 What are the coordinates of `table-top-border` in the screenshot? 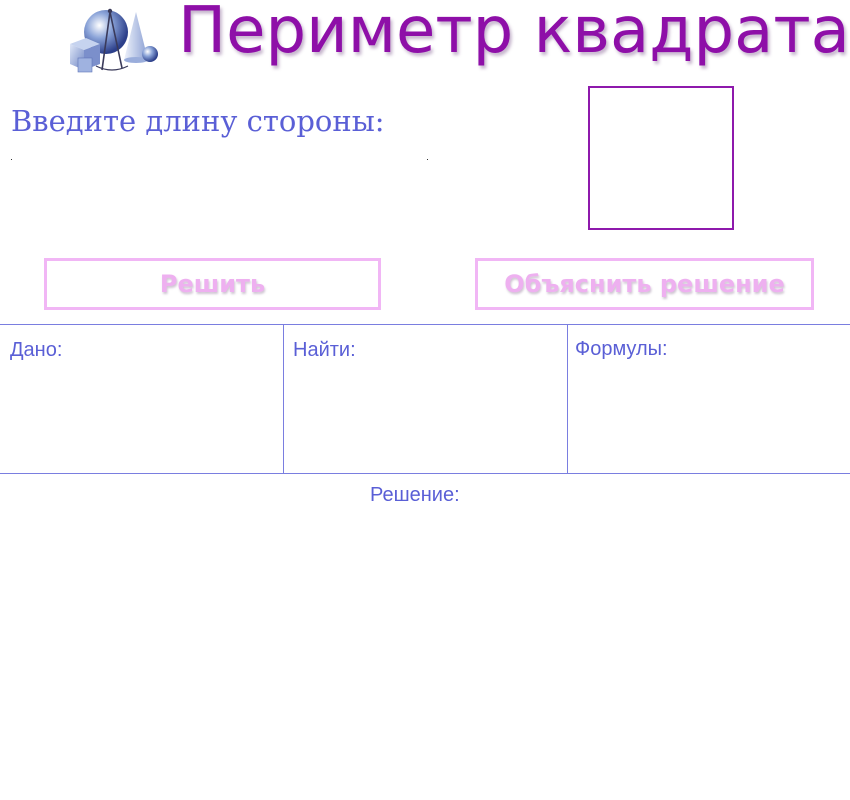 It's located at (425, 324).